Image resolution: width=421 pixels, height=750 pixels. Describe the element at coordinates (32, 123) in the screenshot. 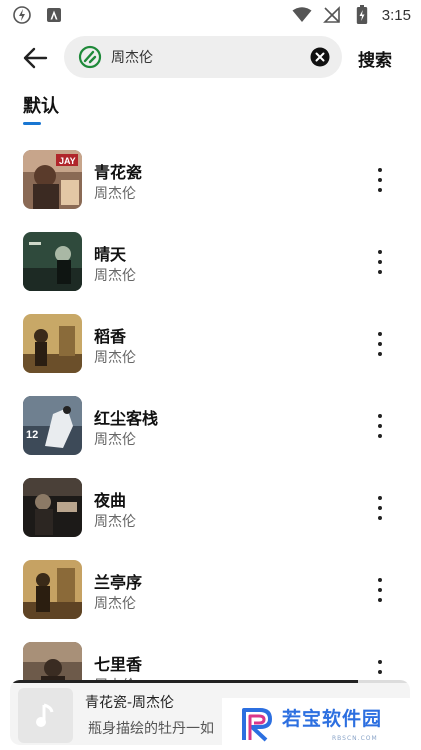

I see `tab-active-indicator` at that location.